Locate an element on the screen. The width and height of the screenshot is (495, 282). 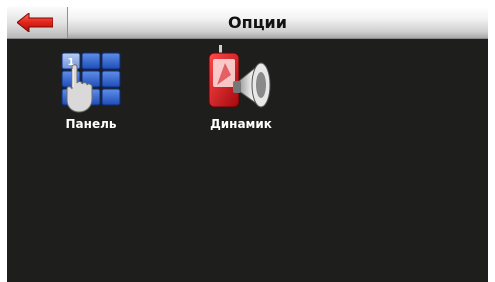
phone-speaker-icon is located at coordinates (239, 76).